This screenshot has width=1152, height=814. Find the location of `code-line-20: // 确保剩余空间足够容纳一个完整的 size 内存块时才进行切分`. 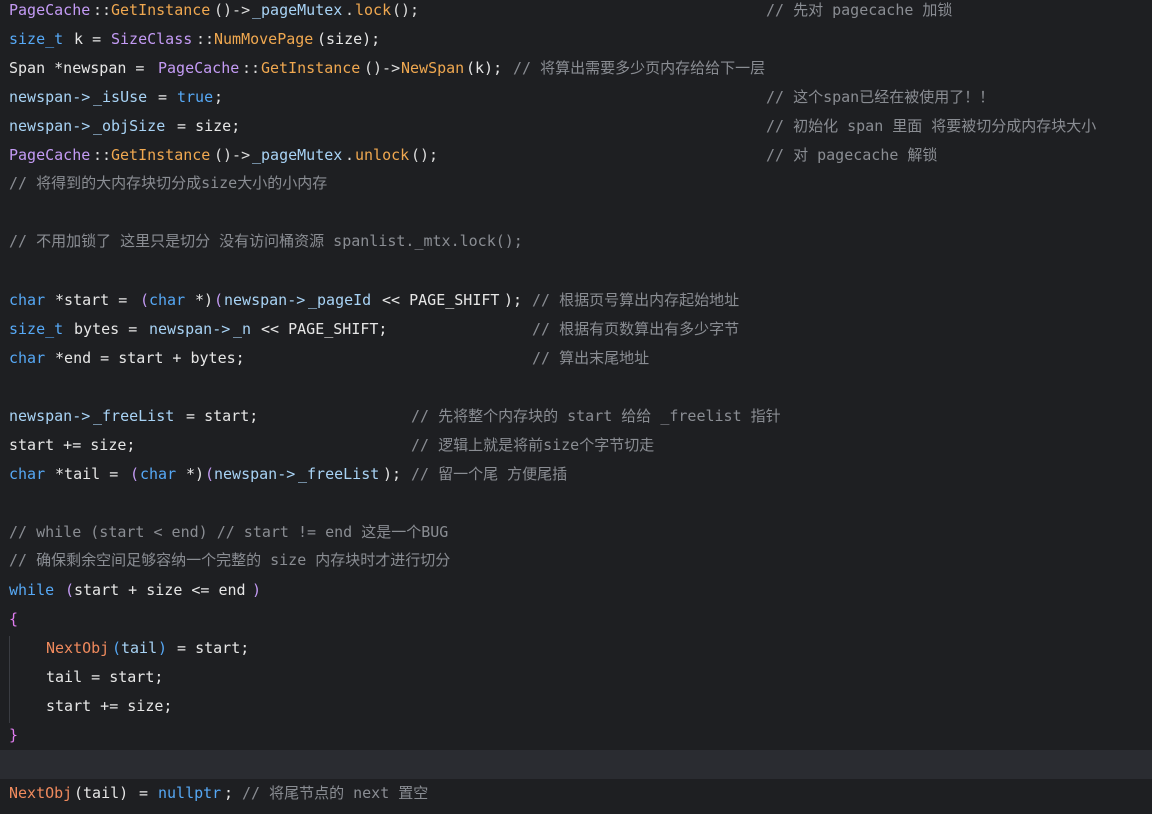

code-line-20: // 确保剩余空间足够容纳一个完整的 size 内存块时才进行切分 is located at coordinates (576, 560).